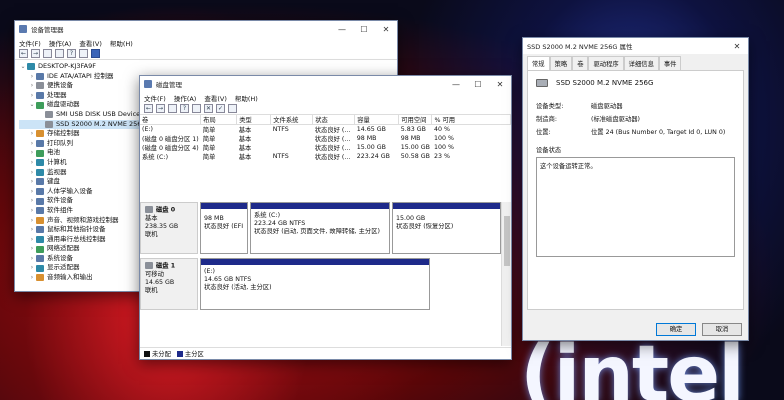  What do you see at coordinates (538, 63) in the screenshot?
I see `tab-general: 常规` at bounding box center [538, 63].